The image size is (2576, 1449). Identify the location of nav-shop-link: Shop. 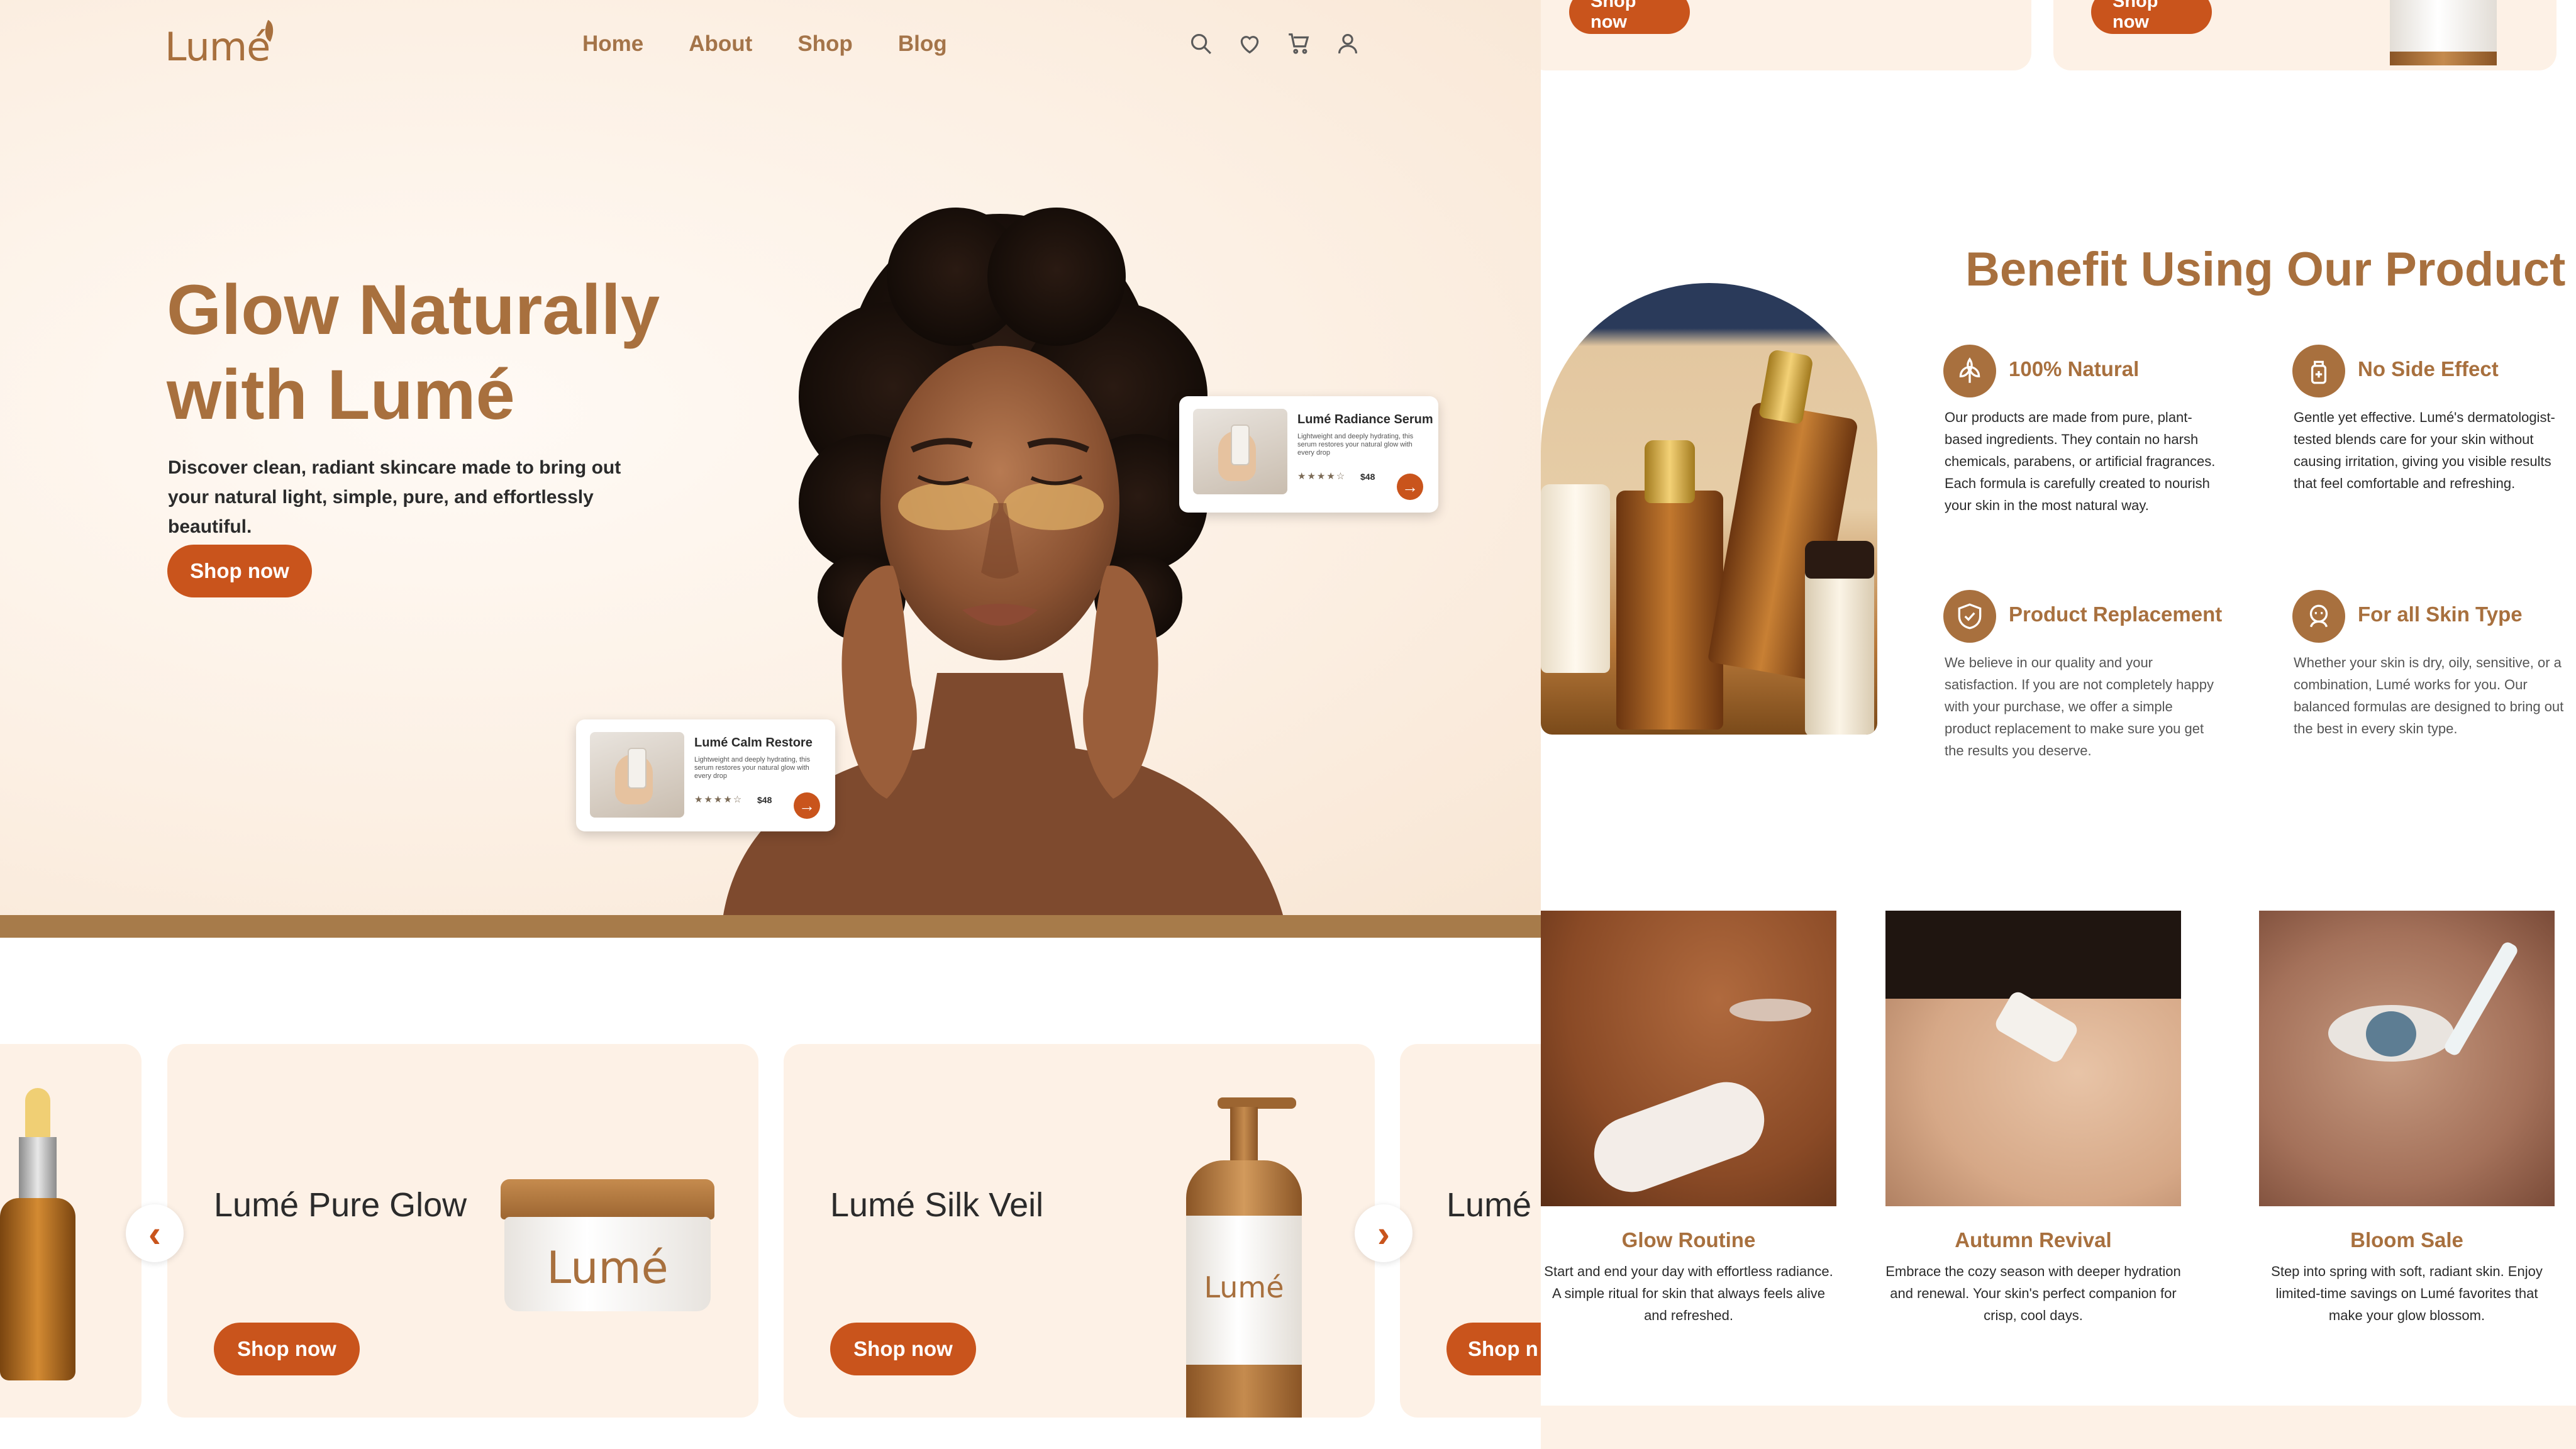
(824, 44).